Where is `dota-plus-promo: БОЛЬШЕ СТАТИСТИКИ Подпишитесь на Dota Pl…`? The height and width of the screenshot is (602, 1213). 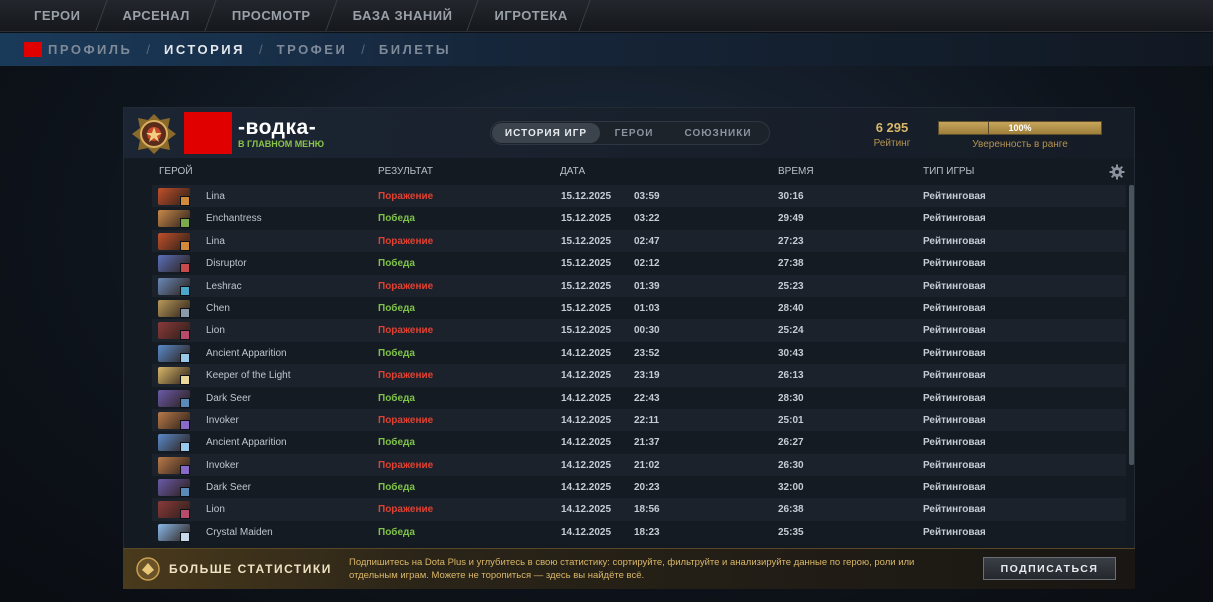
dota-plus-promo: БОЛЬШЕ СТАТИСТИКИ Подпишитесь на Dota Pl… is located at coordinates (629, 568).